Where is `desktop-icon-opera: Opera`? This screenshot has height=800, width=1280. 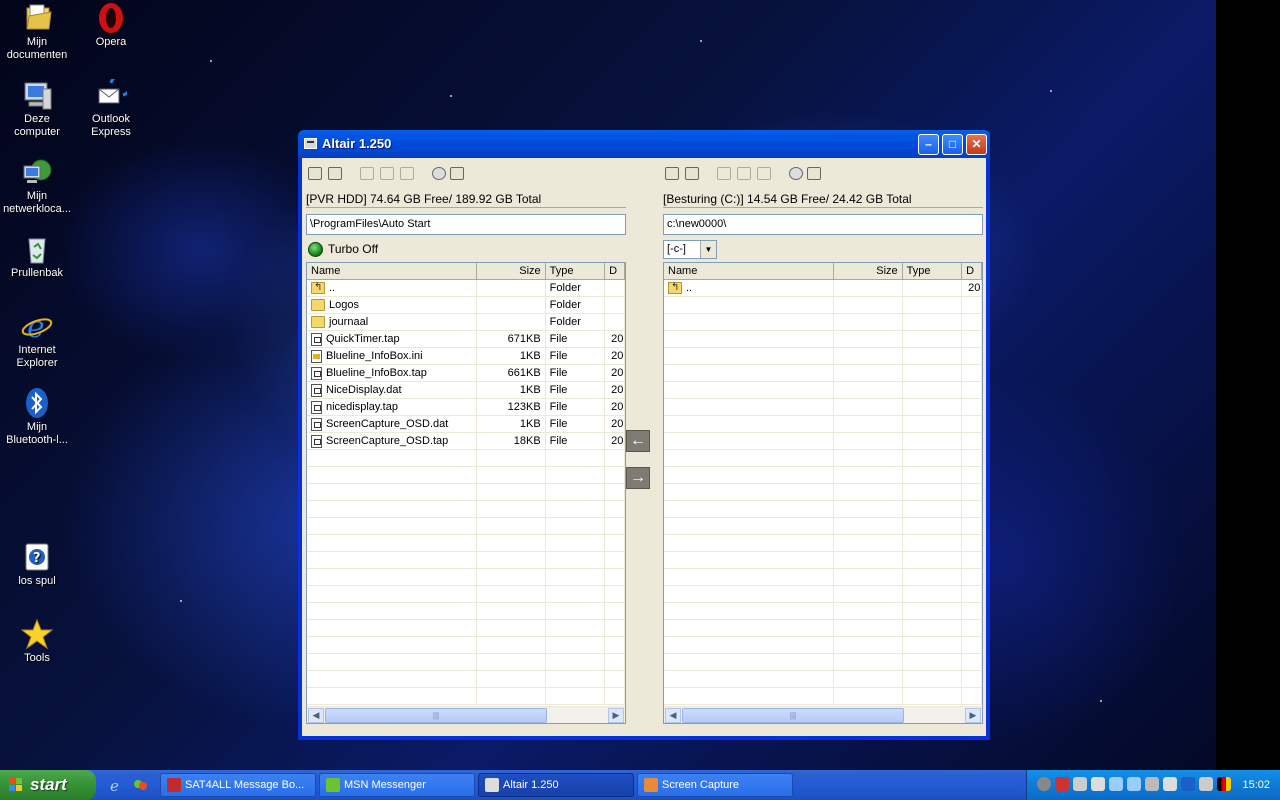
desktop-icon-opera: Opera is located at coordinates (111, 25).